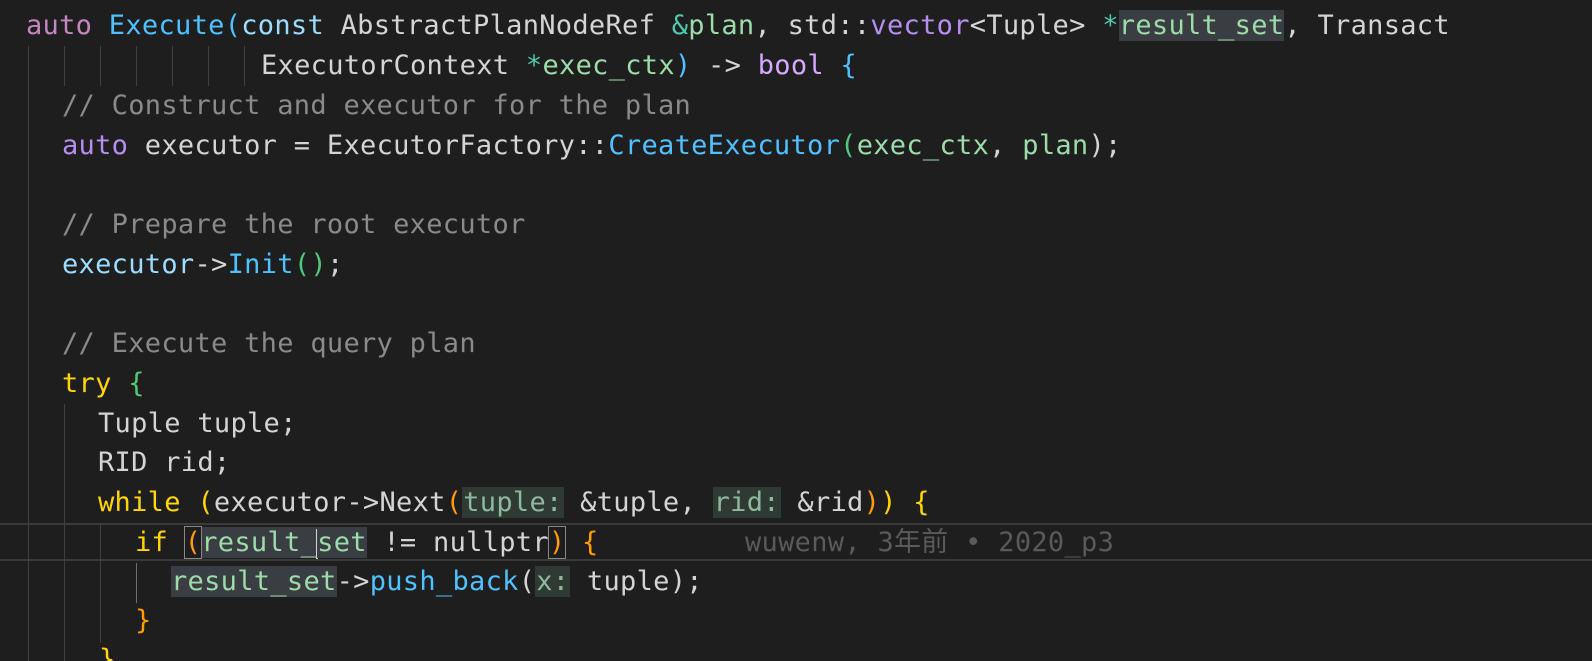 The width and height of the screenshot is (1592, 661). What do you see at coordinates (152, 542) in the screenshot?
I see `keyword-if: if` at bounding box center [152, 542].